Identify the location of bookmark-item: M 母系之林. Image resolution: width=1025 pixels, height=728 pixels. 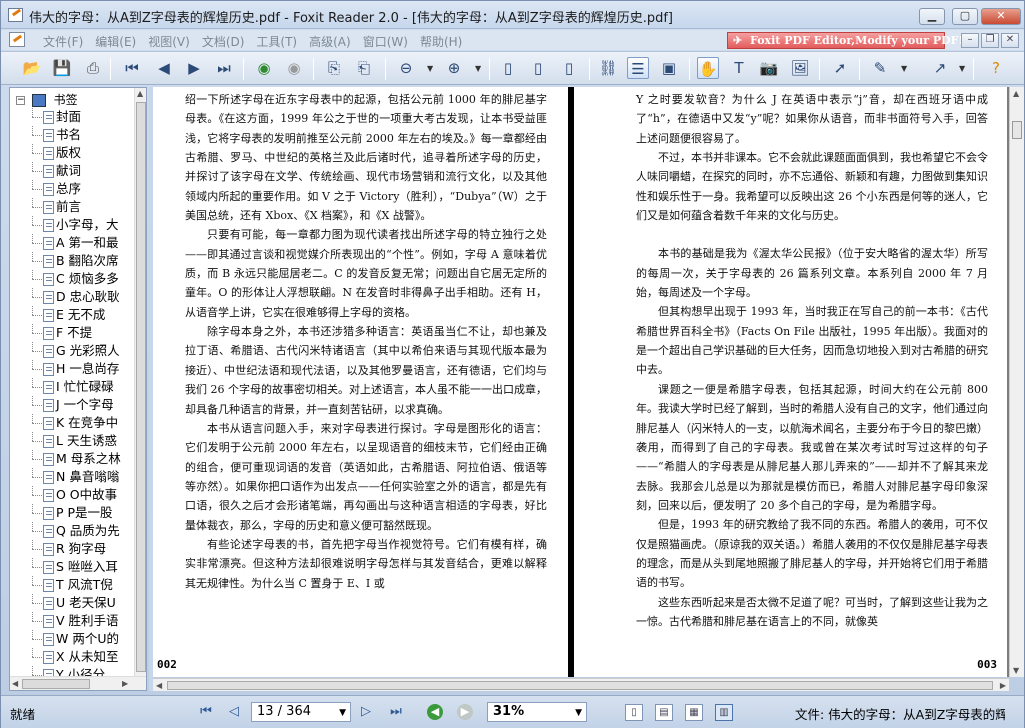
(73, 459).